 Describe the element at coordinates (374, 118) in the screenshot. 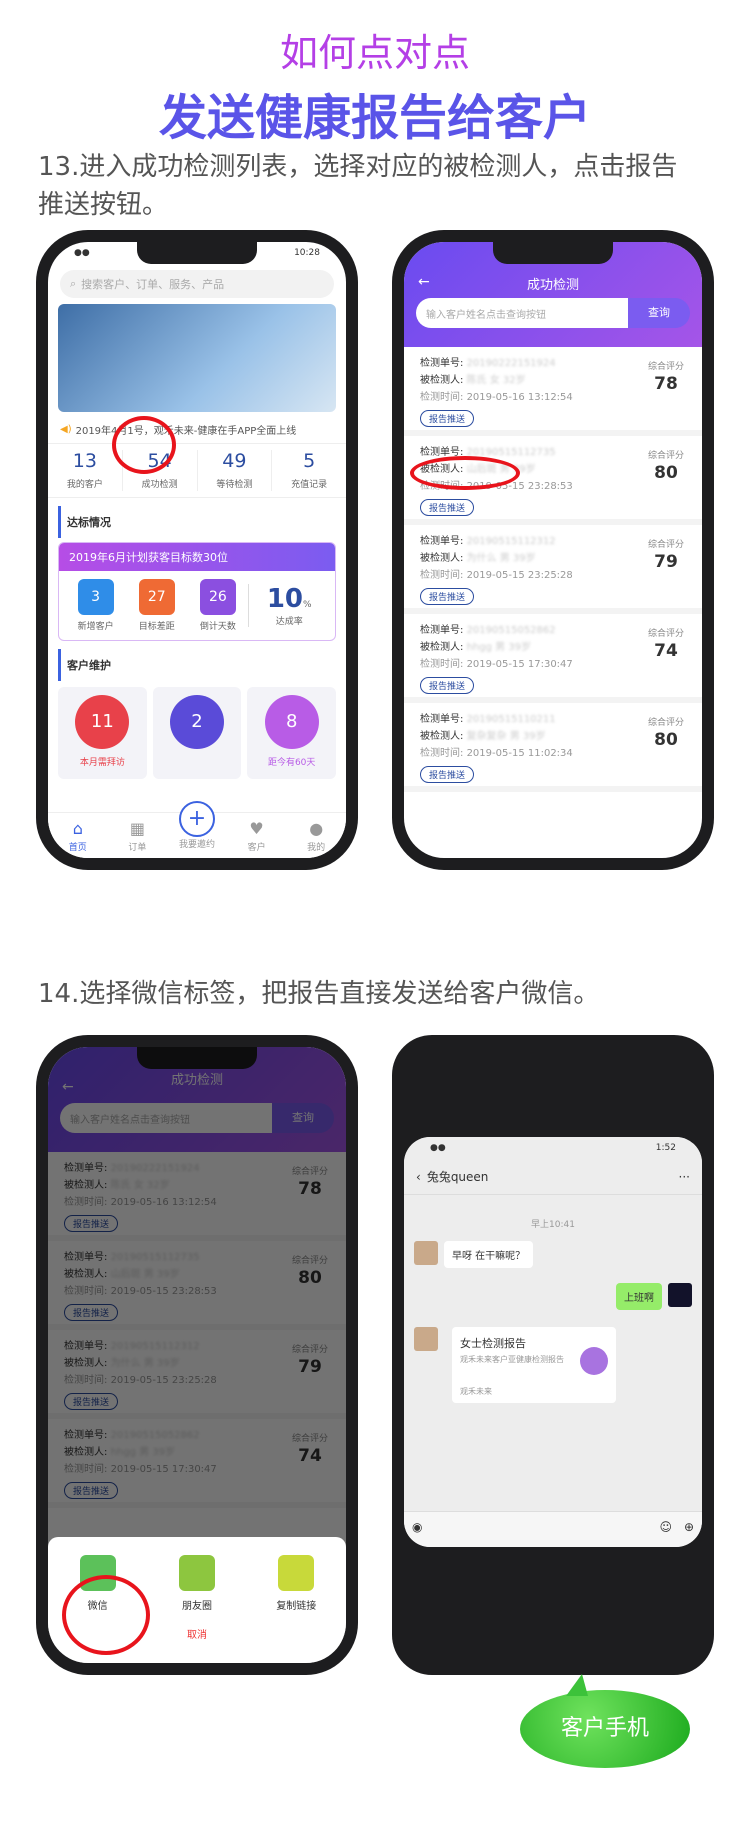

I see `title-line2: 发送健康报告给客户` at that location.